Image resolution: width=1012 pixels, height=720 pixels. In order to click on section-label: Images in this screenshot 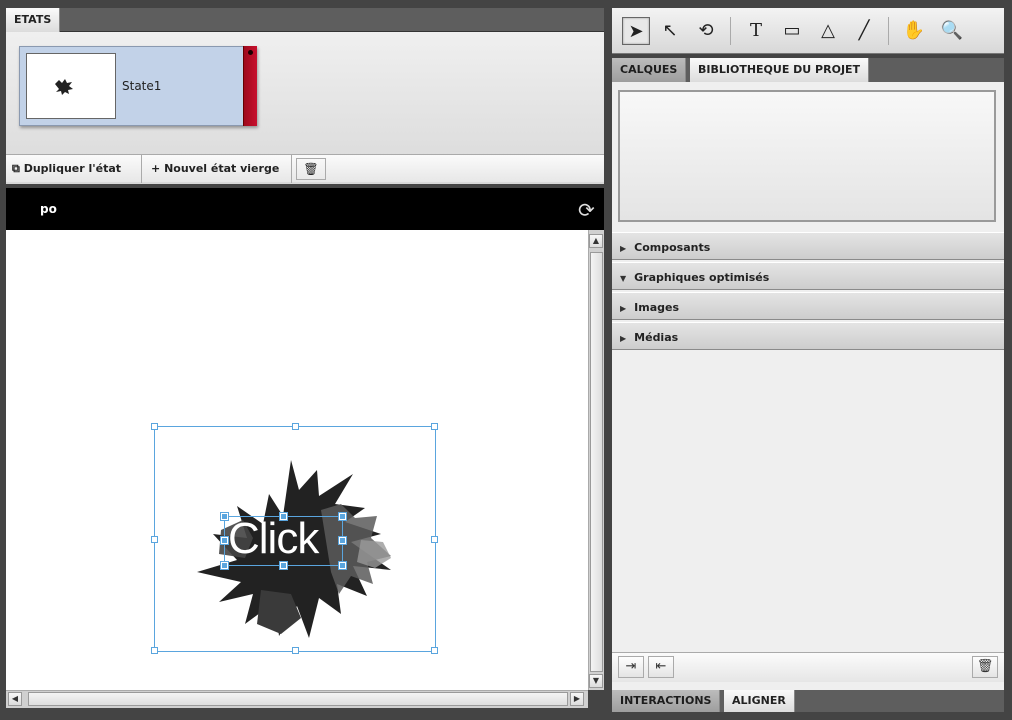, I will do `click(657, 307)`.